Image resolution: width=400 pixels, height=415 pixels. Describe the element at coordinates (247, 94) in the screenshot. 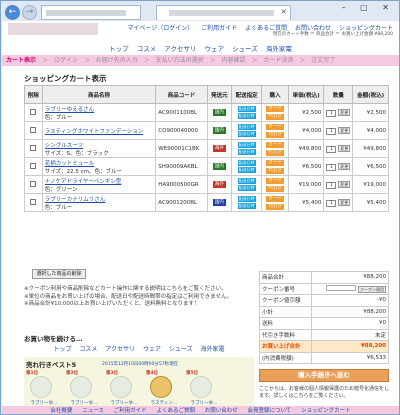

I see `column-header: 配送指定` at that location.